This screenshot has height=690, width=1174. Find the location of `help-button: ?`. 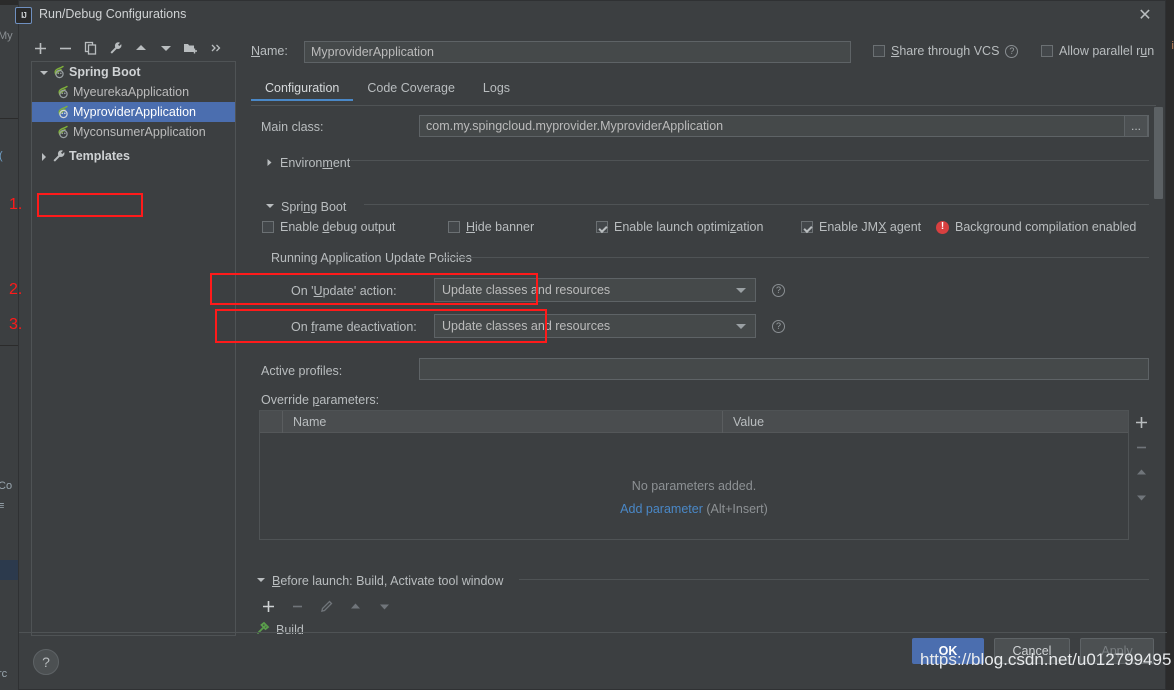

help-button: ? is located at coordinates (46, 662).